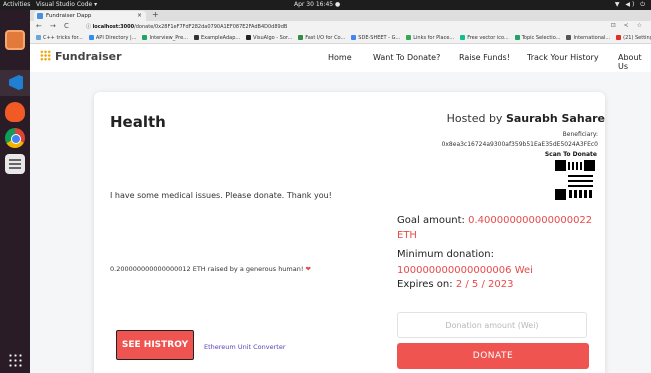 The height and width of the screenshot is (373, 651). Describe the element at coordinates (39, 26) in the screenshot. I see `back-icon: ←` at that location.